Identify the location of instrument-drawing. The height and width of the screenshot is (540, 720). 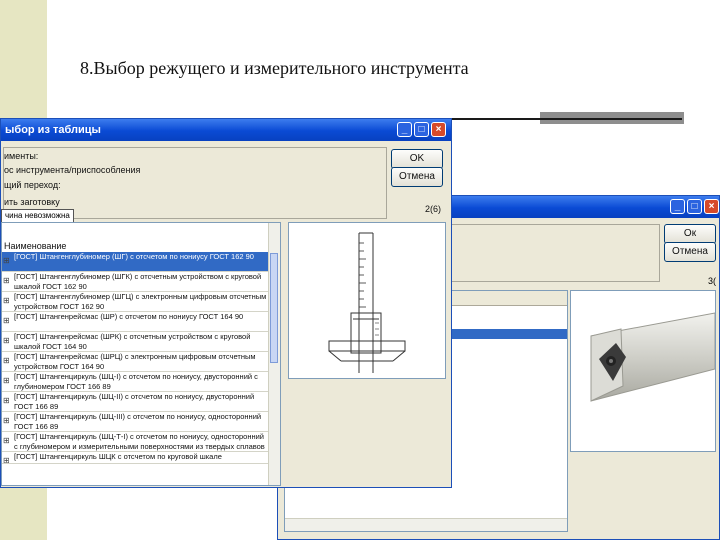
(367, 300).